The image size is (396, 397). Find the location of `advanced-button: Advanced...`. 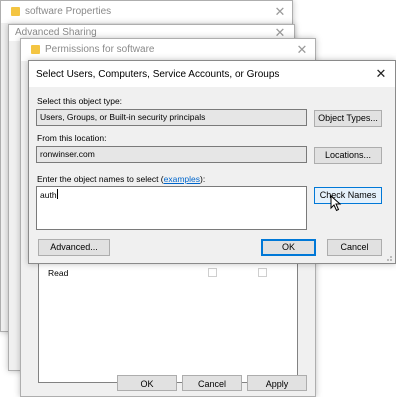

advanced-button: Advanced... is located at coordinates (74, 247).